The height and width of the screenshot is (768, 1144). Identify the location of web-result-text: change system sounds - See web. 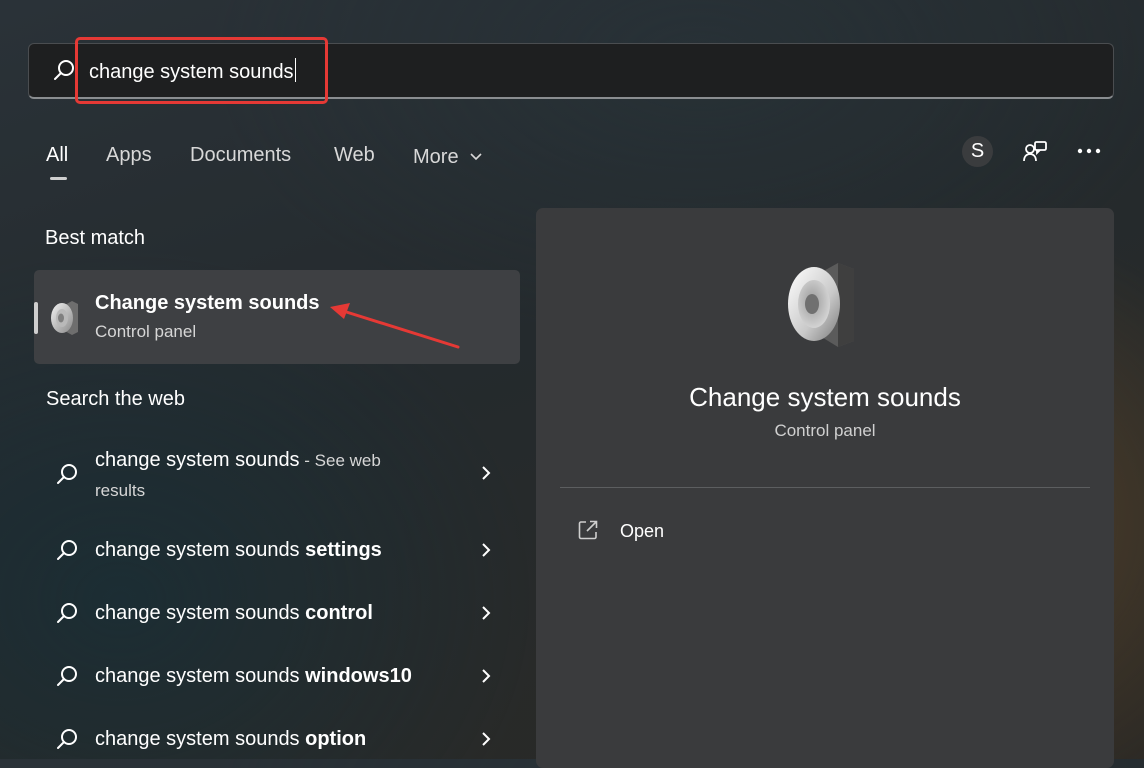
(238, 460).